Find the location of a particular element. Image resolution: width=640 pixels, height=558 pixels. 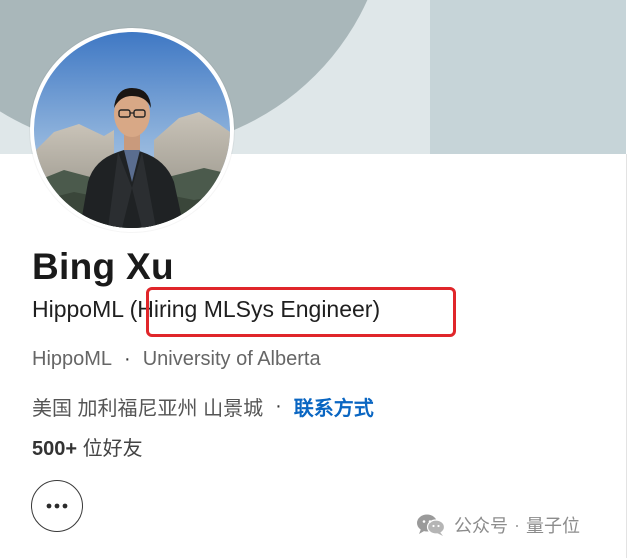

headline-company: HippoML is located at coordinates (78, 309).